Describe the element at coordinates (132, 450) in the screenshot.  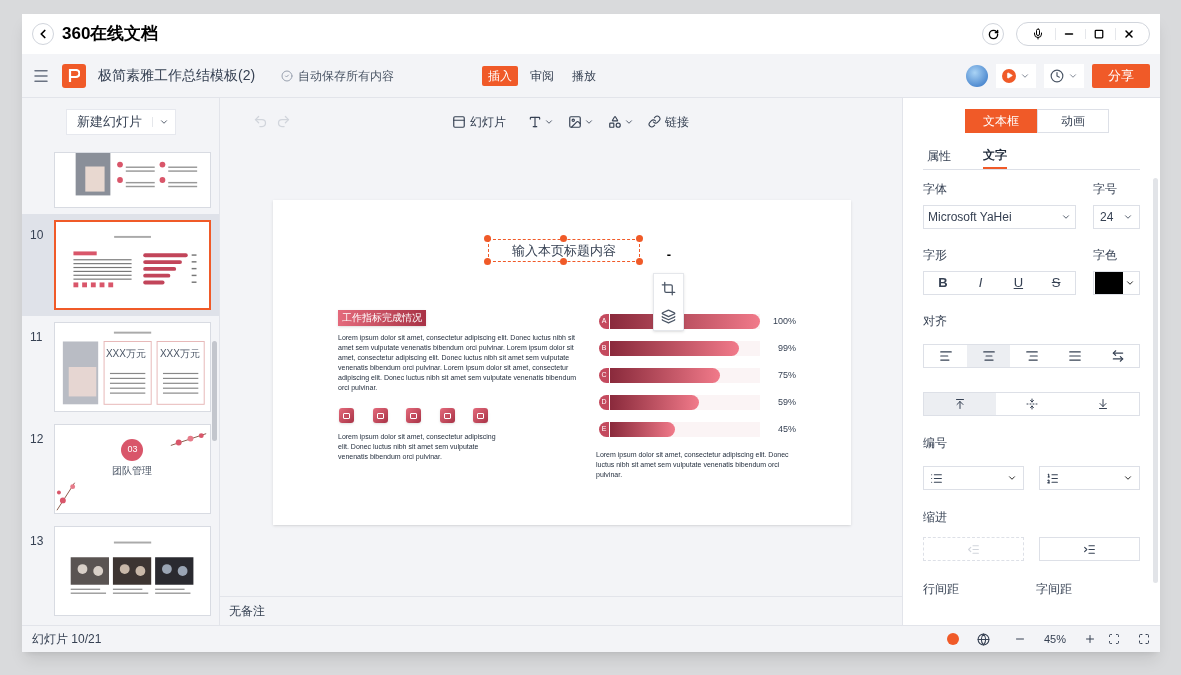
I see `section-number-badge: 03` at that location.